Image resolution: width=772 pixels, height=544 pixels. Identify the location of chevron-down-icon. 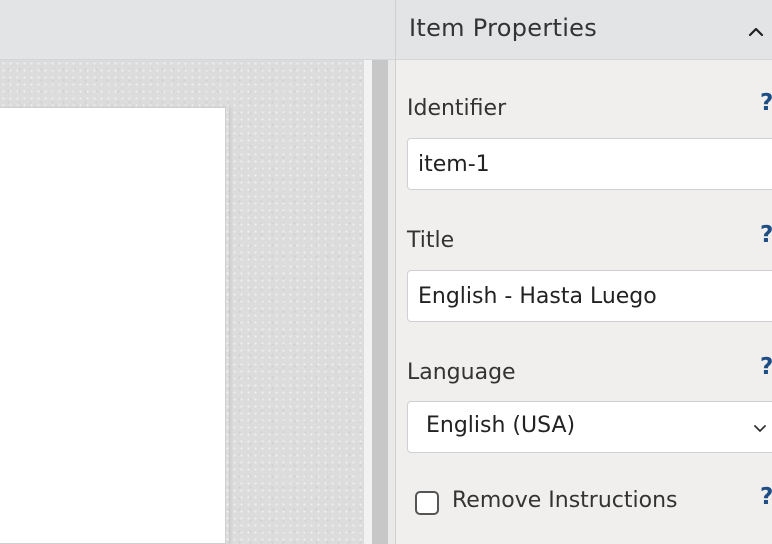
(760, 428).